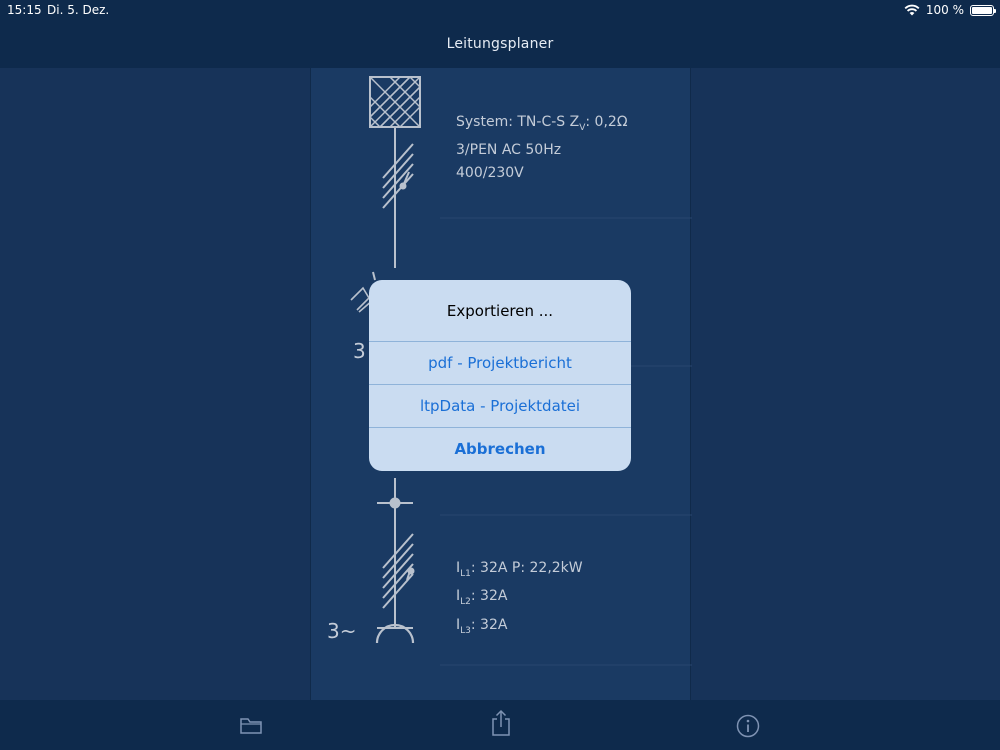 The height and width of the screenshot is (750, 1000). I want to click on cancel-button: Abbrechen, so click(500, 448).